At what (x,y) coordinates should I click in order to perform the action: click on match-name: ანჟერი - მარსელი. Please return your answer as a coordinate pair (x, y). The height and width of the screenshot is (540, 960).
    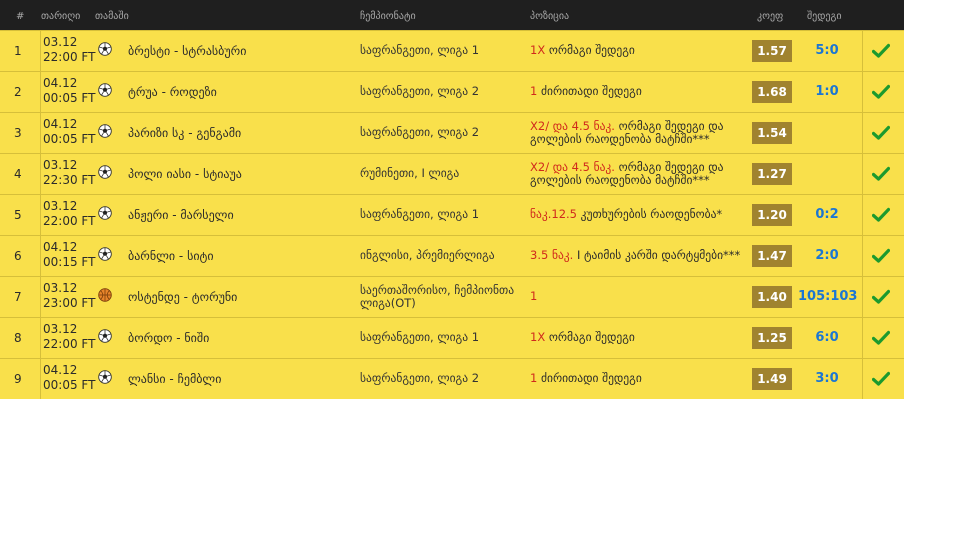
    Looking at the image, I should click on (181, 215).